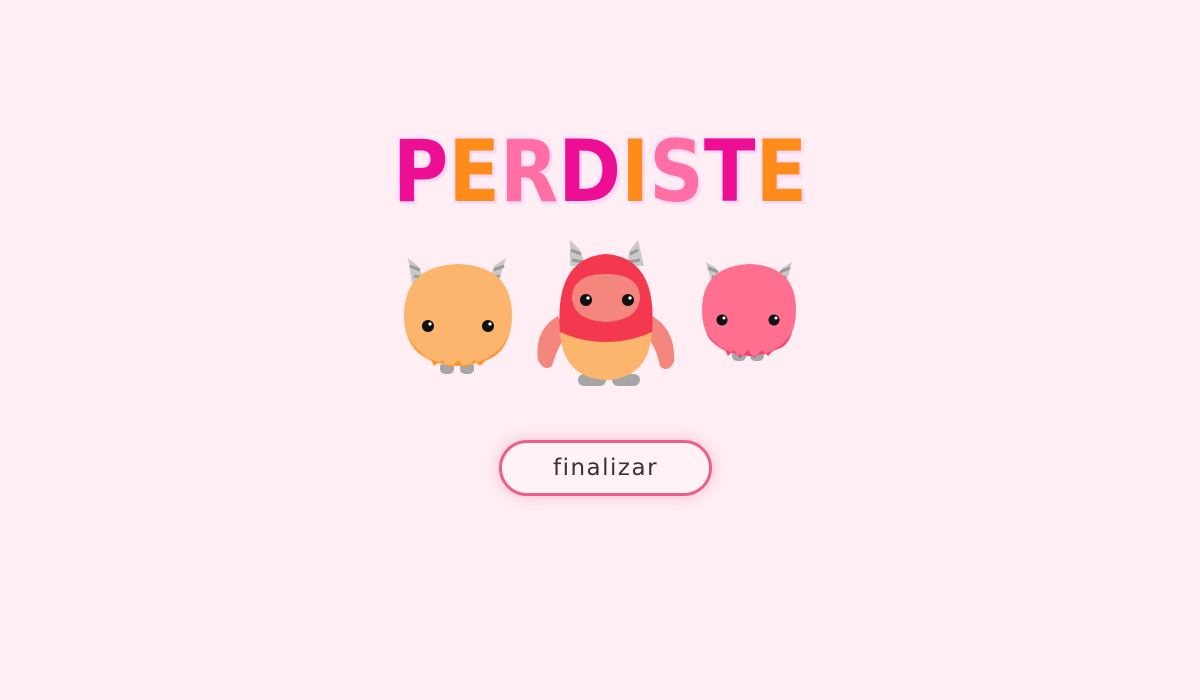 This screenshot has width=1200, height=700. Describe the element at coordinates (749, 311) in the screenshot. I see `pink-monster` at that location.